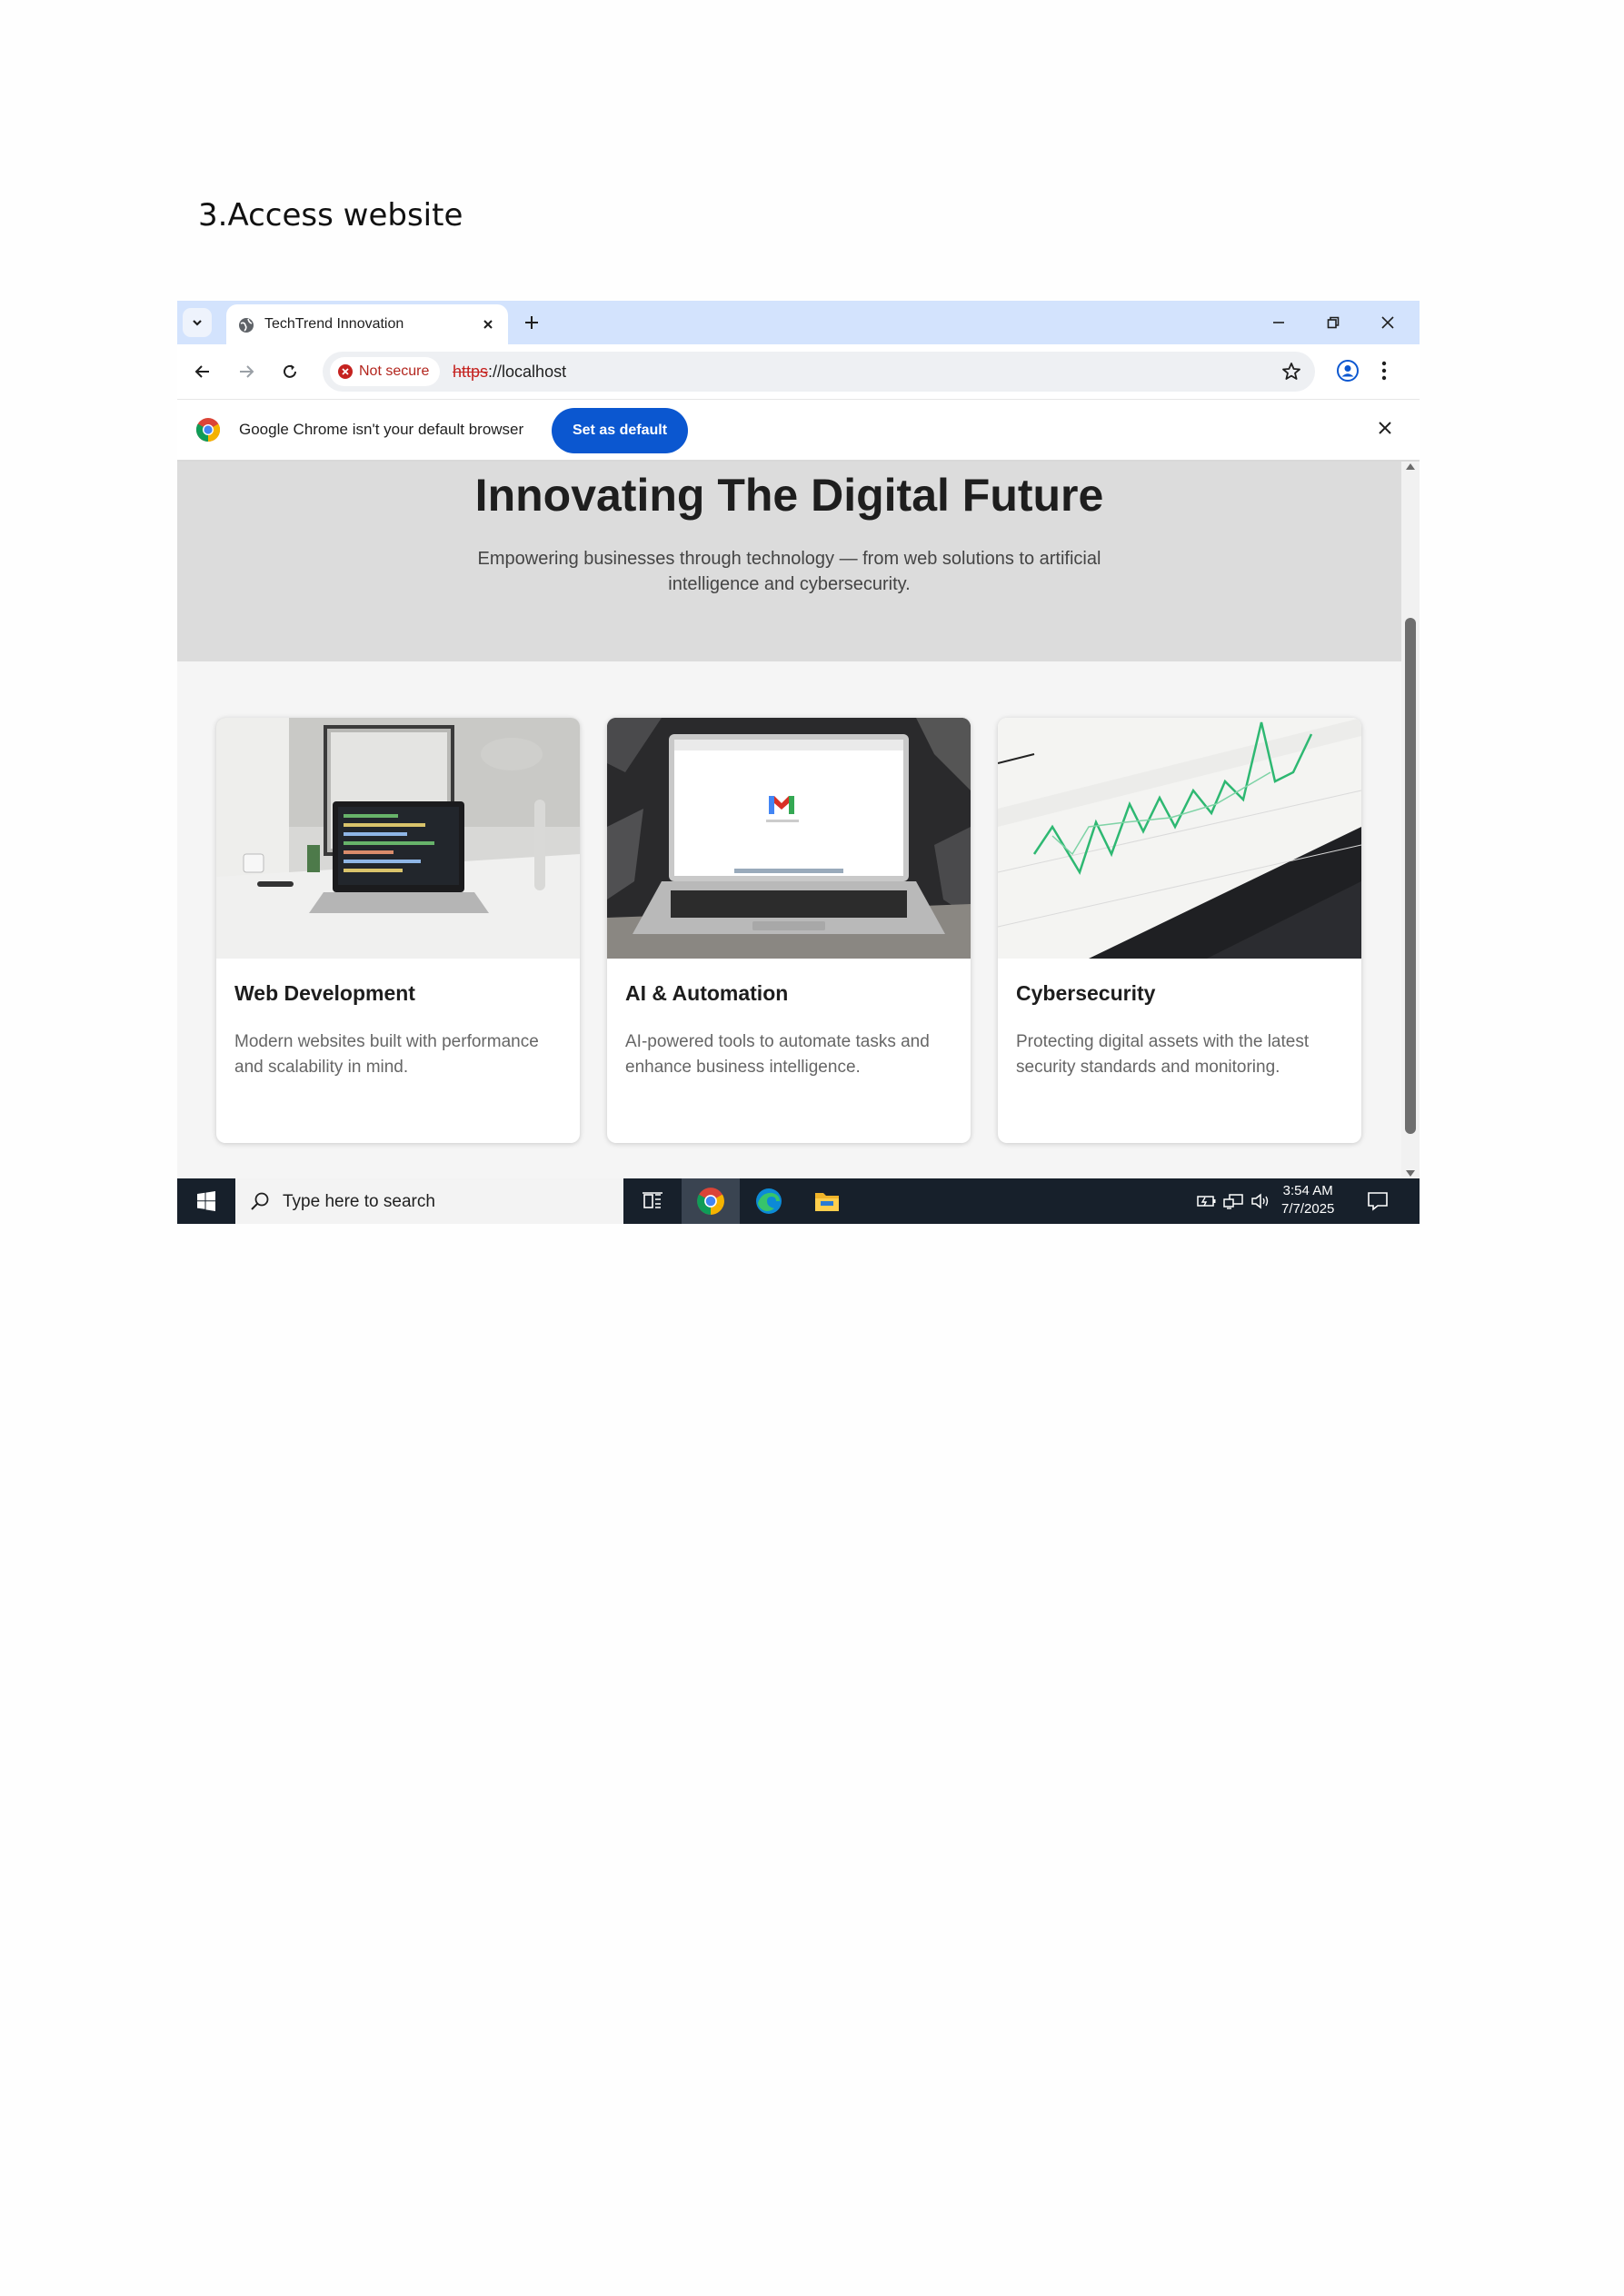 The image size is (1624, 2296). I want to click on system-clock: 3:54 AM 7/7/2025, so click(1307, 1200).